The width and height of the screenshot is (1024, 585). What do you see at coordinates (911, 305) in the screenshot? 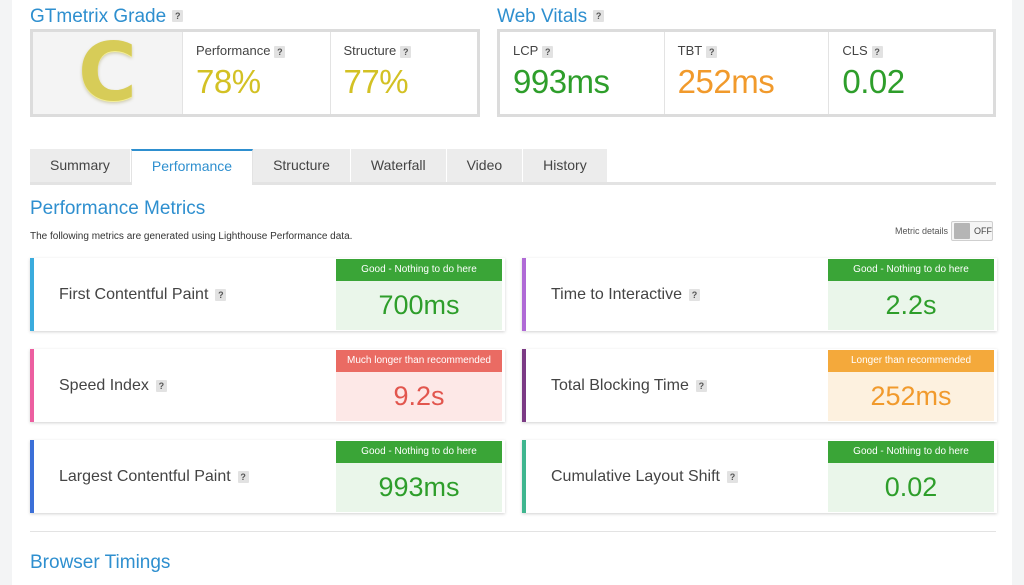
I see `metric-value: 2.2s` at bounding box center [911, 305].